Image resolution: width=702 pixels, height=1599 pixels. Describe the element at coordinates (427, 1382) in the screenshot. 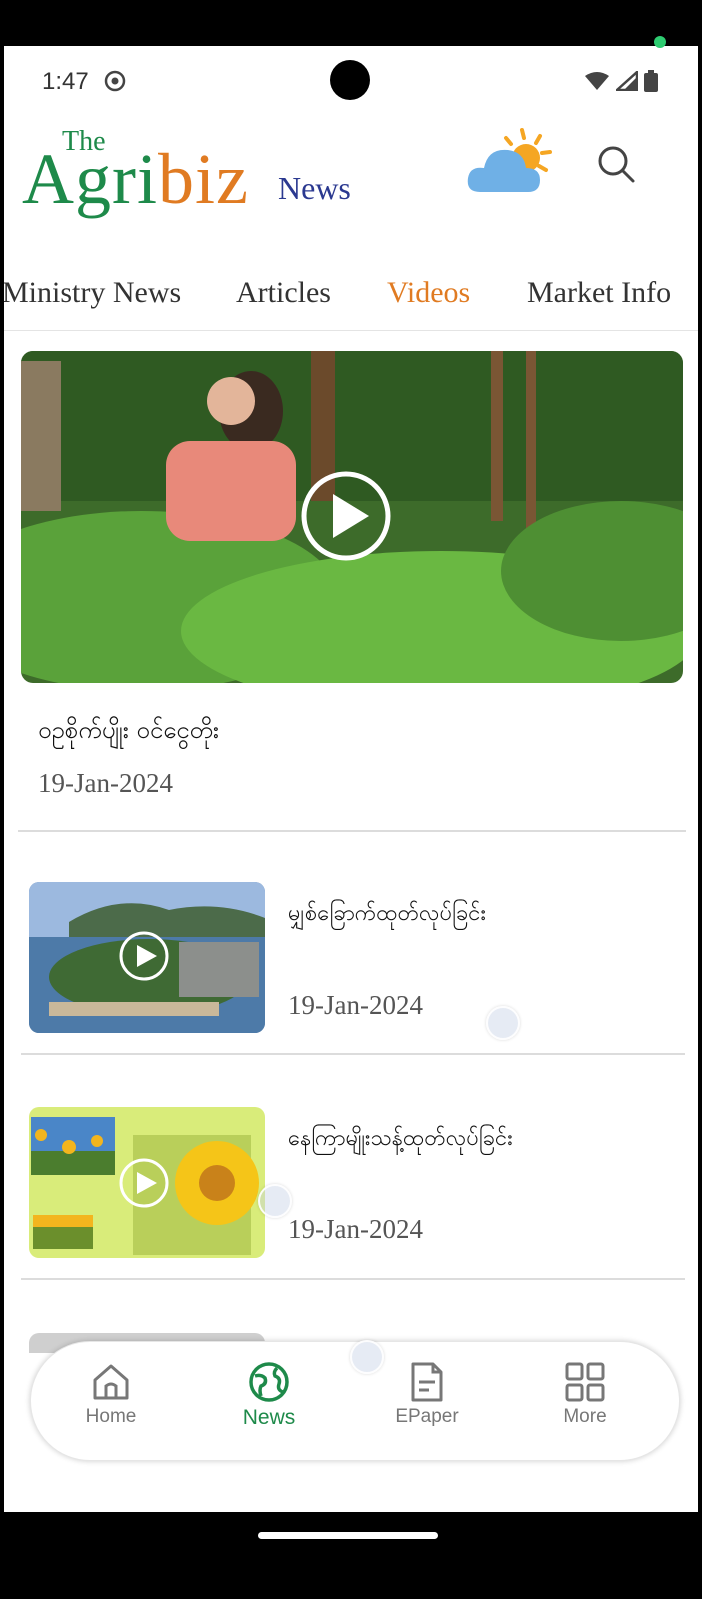

I see `document-icon` at that location.